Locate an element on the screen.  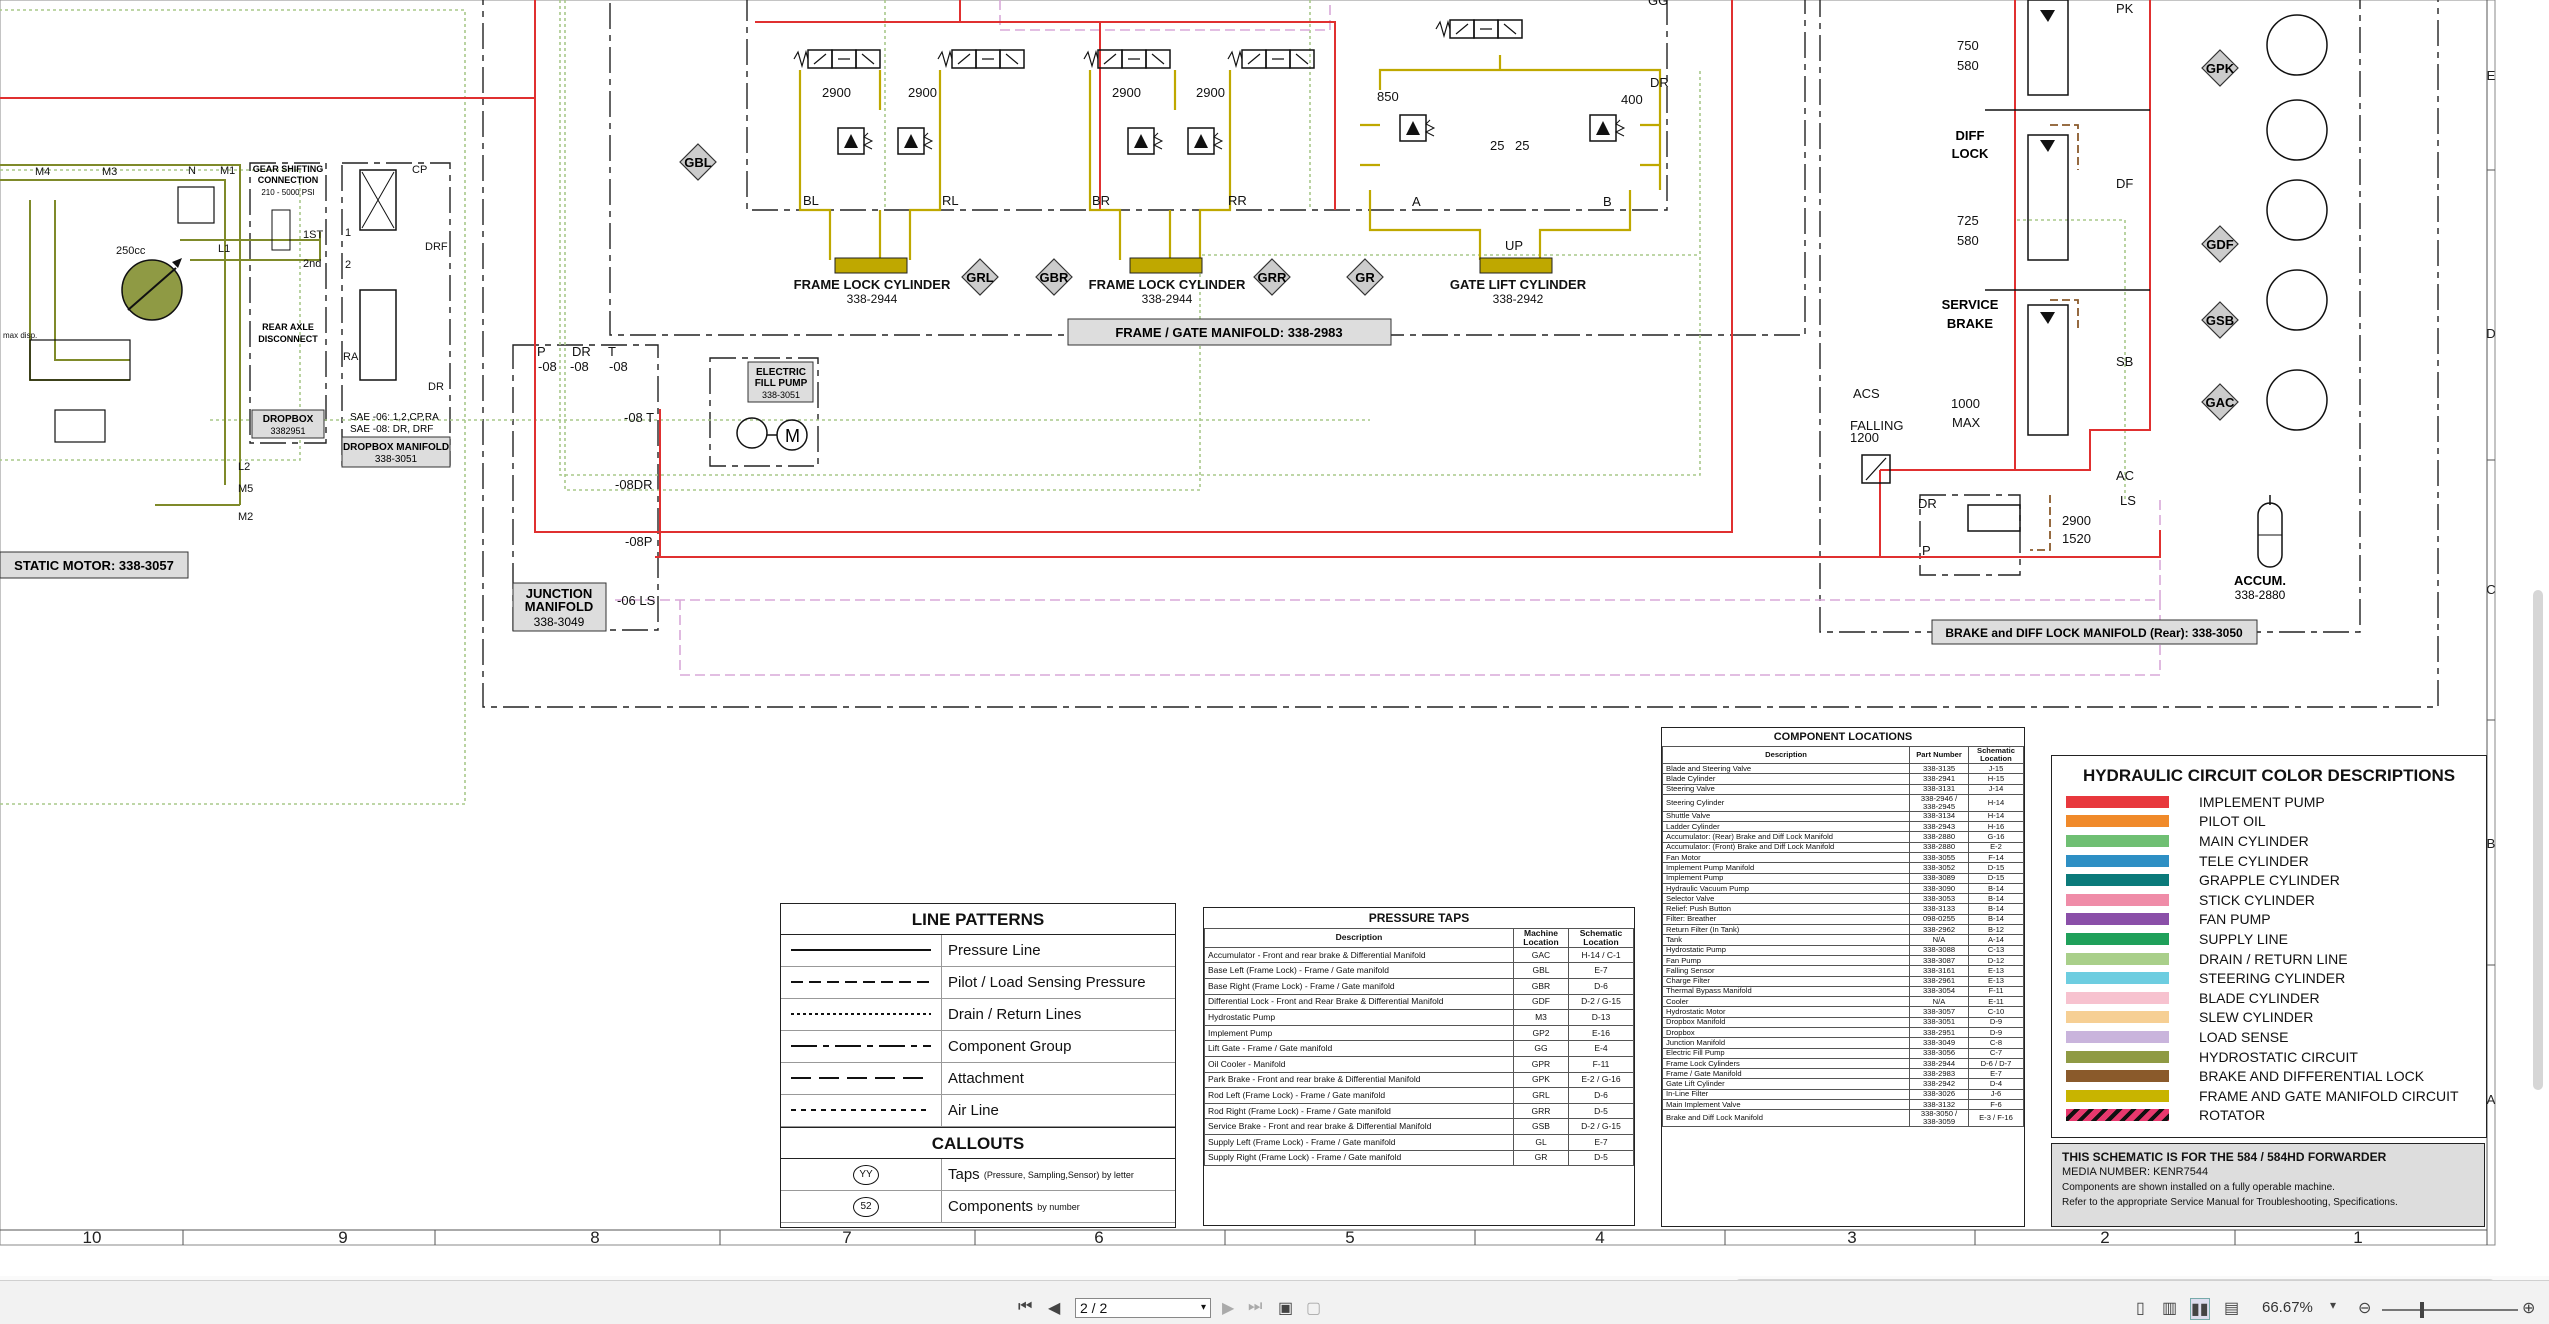
lbl-2900d: 2900 is located at coordinates (1210, 92).